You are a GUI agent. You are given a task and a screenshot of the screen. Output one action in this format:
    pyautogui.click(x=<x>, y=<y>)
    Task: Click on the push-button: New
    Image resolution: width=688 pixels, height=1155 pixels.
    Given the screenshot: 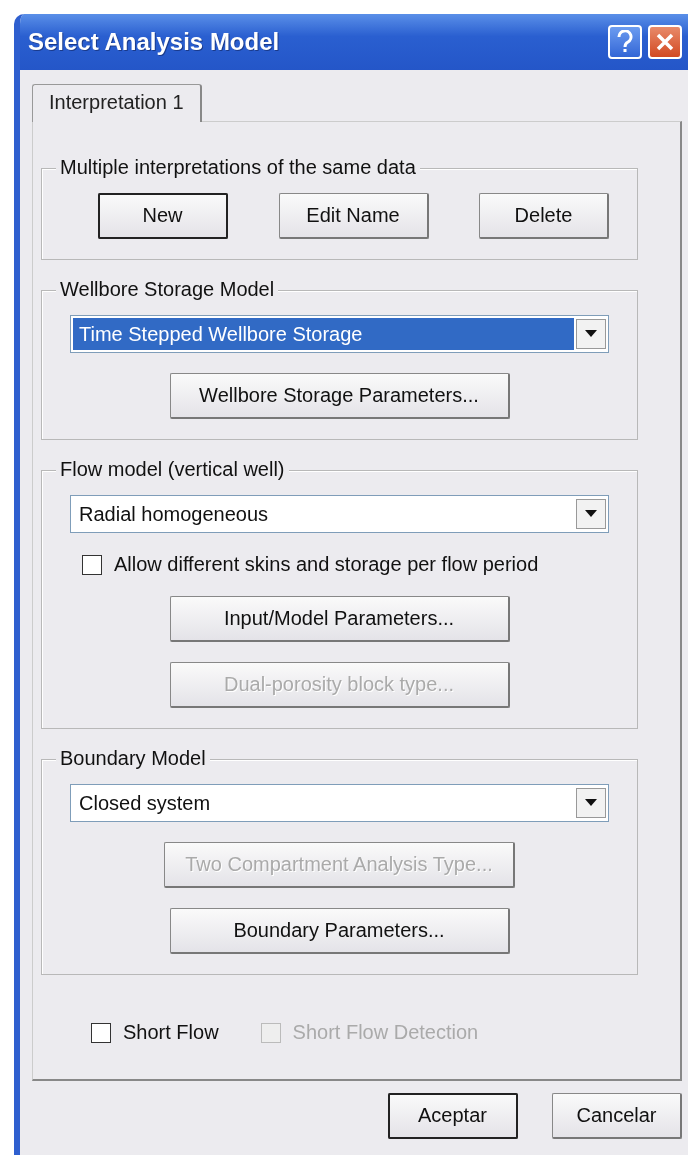 What is the action you would take?
    pyautogui.click(x=163, y=216)
    